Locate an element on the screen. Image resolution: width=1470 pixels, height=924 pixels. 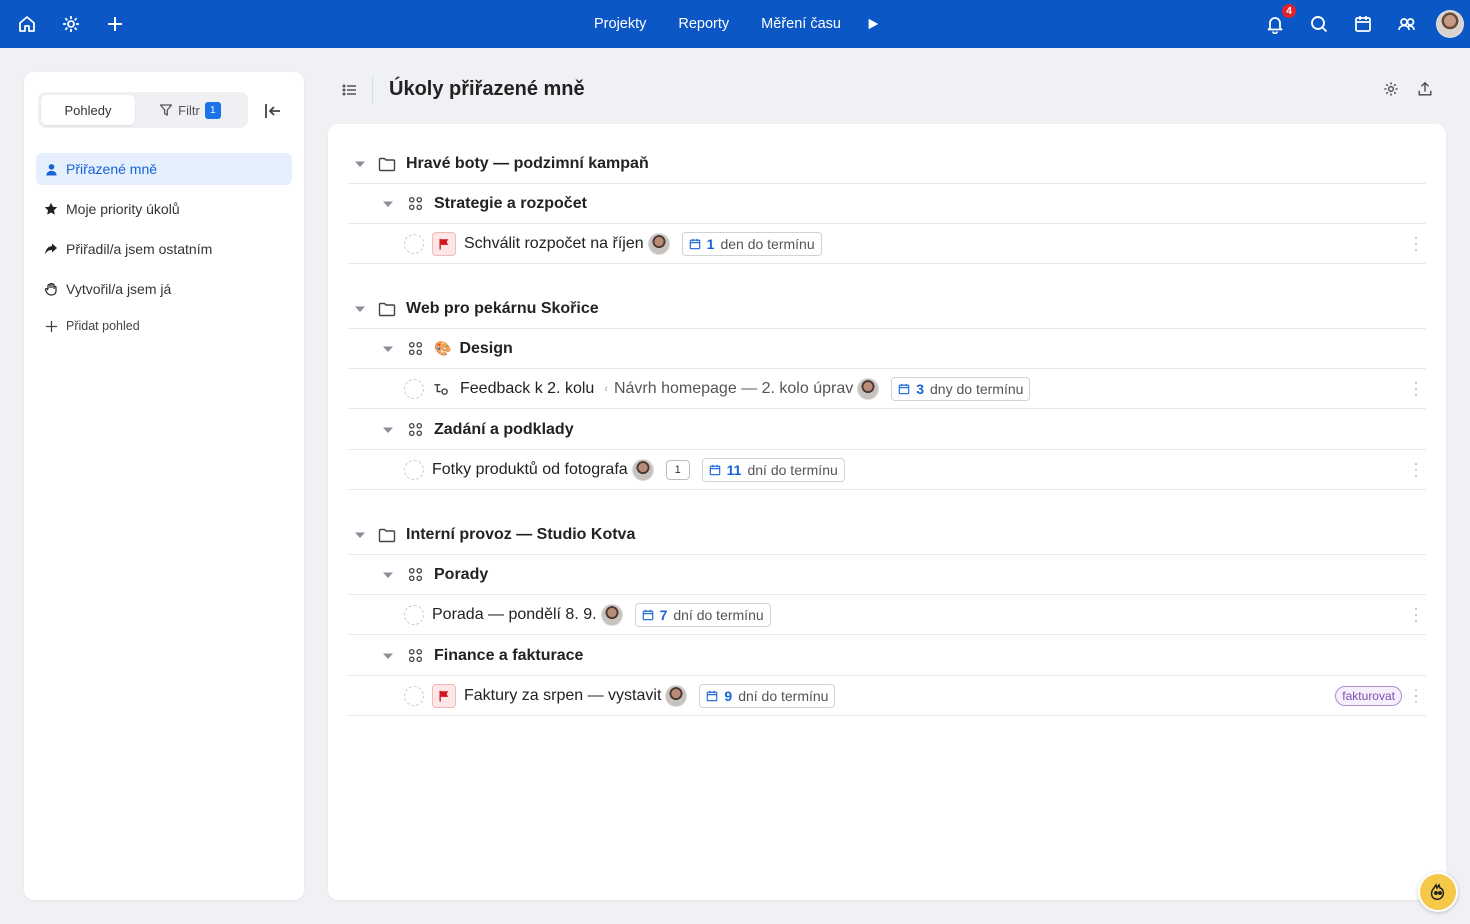
due-date-badge: 9 dní do termínu is located at coordinates (767, 695).